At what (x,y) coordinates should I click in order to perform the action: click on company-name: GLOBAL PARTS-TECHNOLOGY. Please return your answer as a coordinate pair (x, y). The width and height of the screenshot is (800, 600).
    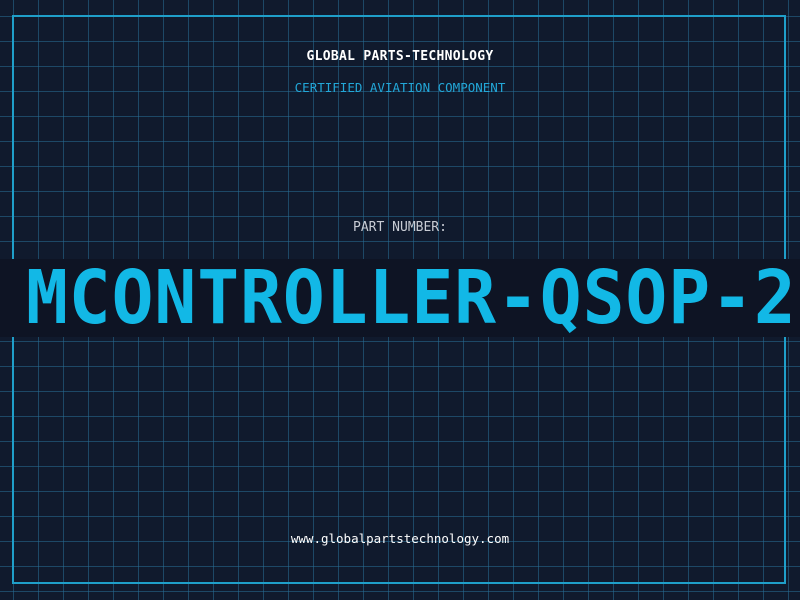
    Looking at the image, I should click on (400, 56).